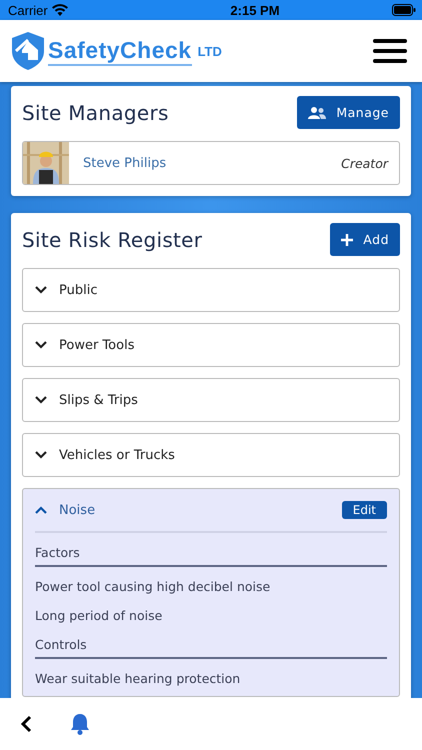 The width and height of the screenshot is (422, 750). Describe the element at coordinates (138, 679) in the screenshot. I see `risk-item: Wear suitable hearing protection` at that location.